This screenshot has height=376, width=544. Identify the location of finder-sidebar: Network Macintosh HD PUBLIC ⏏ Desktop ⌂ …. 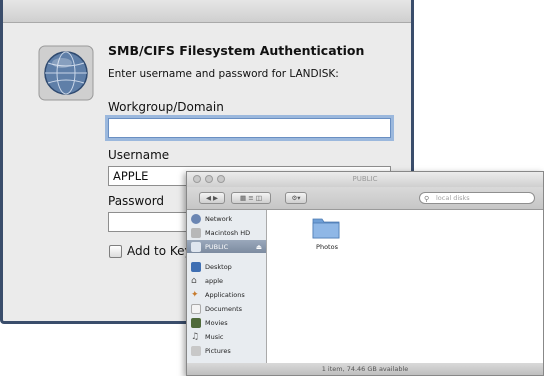
(227, 286).